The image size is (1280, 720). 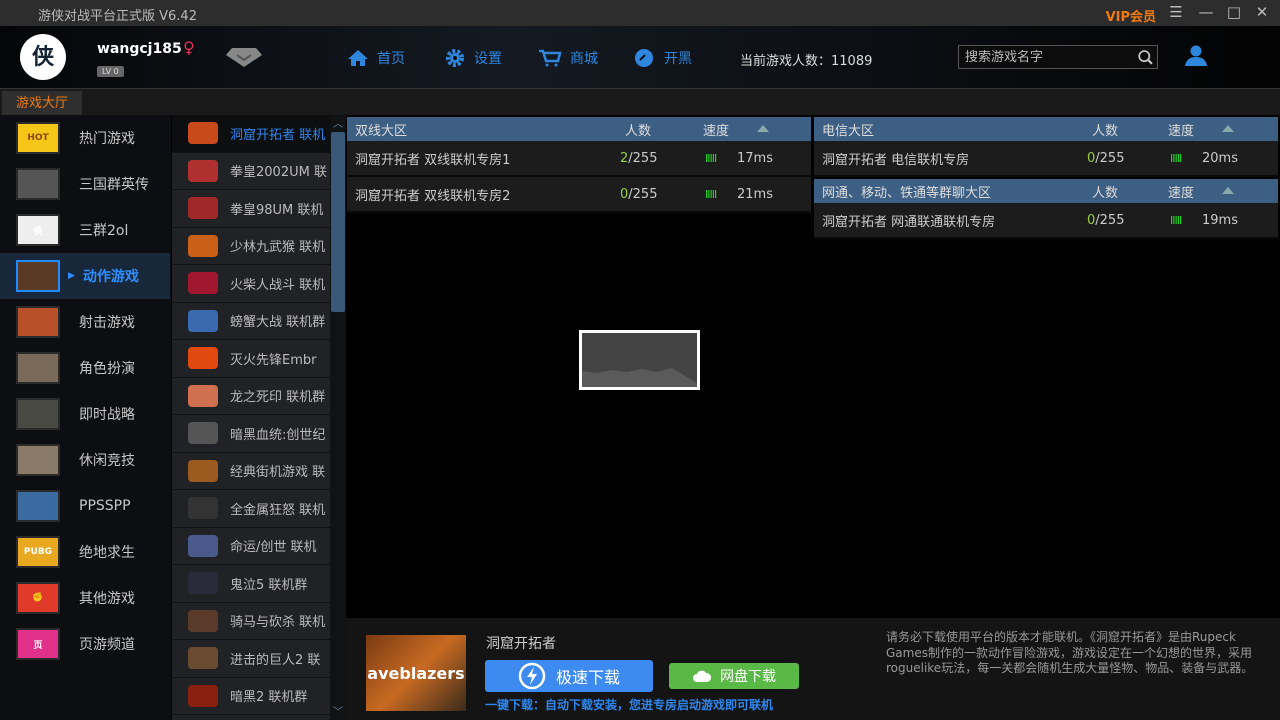 I want to click on room-row: 洞窟开拓者 网通联通联机专房 0/255 IIIII 19ms, so click(x=1046, y=221).